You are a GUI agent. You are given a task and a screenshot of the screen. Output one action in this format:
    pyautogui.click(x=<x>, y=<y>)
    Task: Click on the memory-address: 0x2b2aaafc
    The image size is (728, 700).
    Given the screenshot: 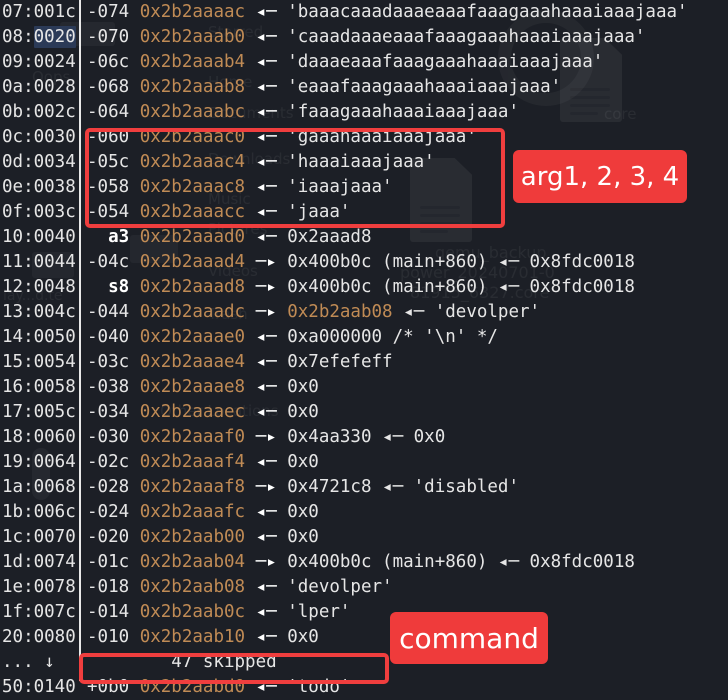 What is the action you would take?
    pyautogui.click(x=187, y=512)
    